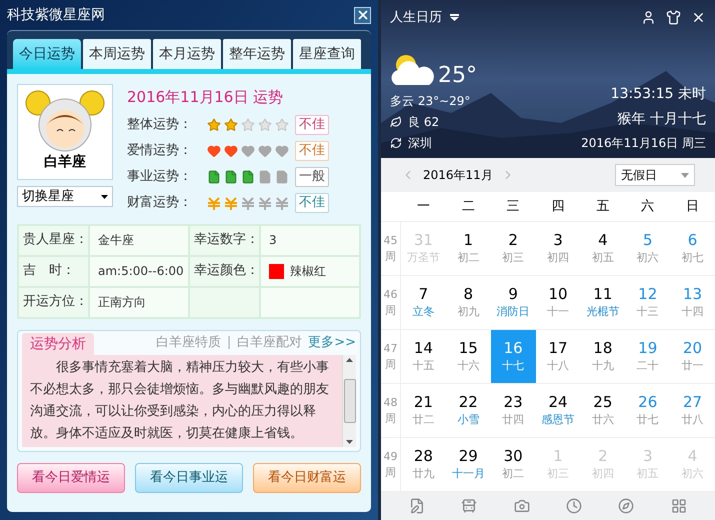 This screenshot has height=520, width=715. What do you see at coordinates (558, 248) in the screenshot?
I see `day-cell: 3 初四` at bounding box center [558, 248].